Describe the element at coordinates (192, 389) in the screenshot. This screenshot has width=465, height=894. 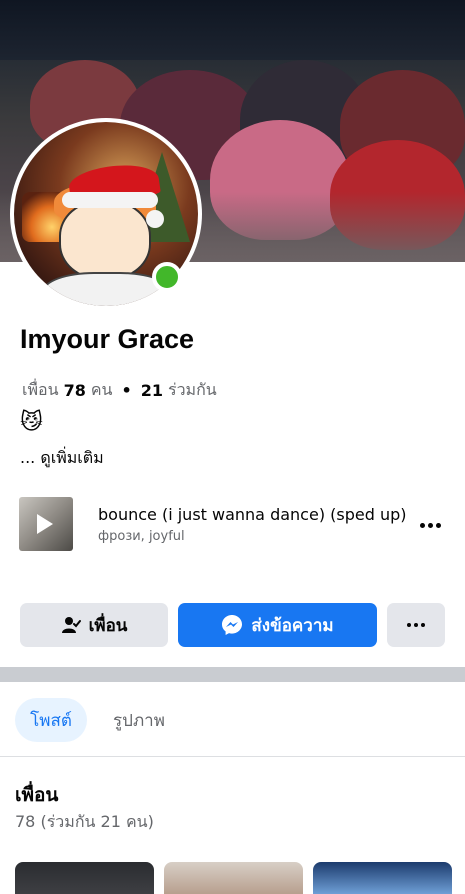
I see `mutual-label: ร่วมกัน` at that location.